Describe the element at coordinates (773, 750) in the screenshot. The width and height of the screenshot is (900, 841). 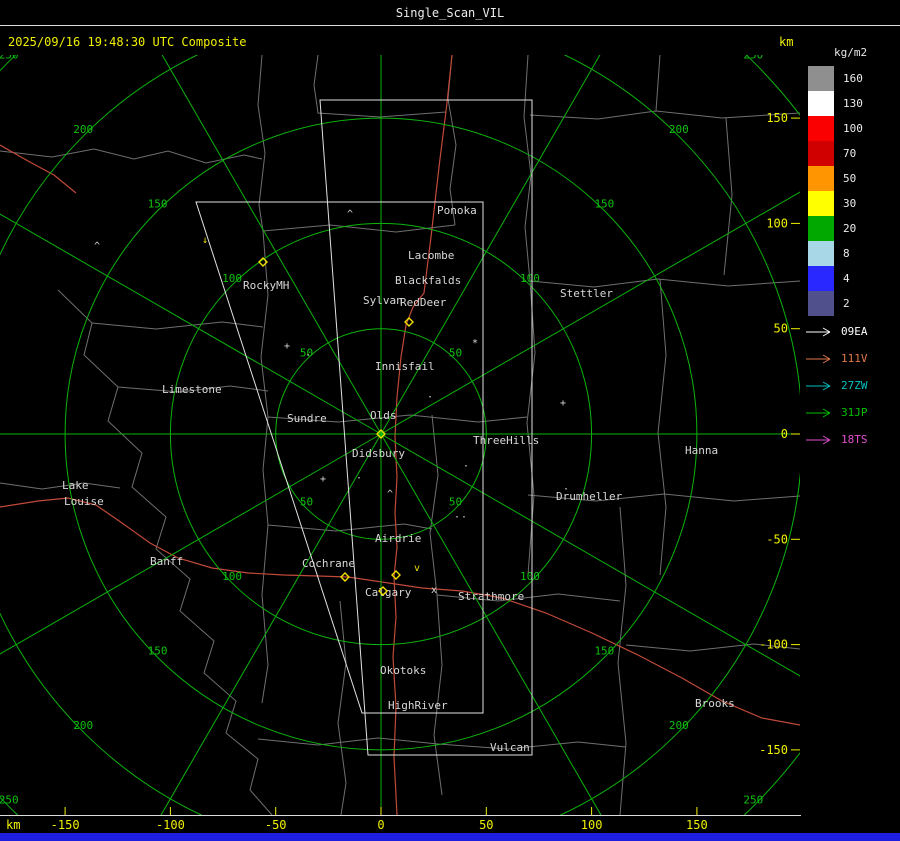
I see `axis-label: -150` at that location.